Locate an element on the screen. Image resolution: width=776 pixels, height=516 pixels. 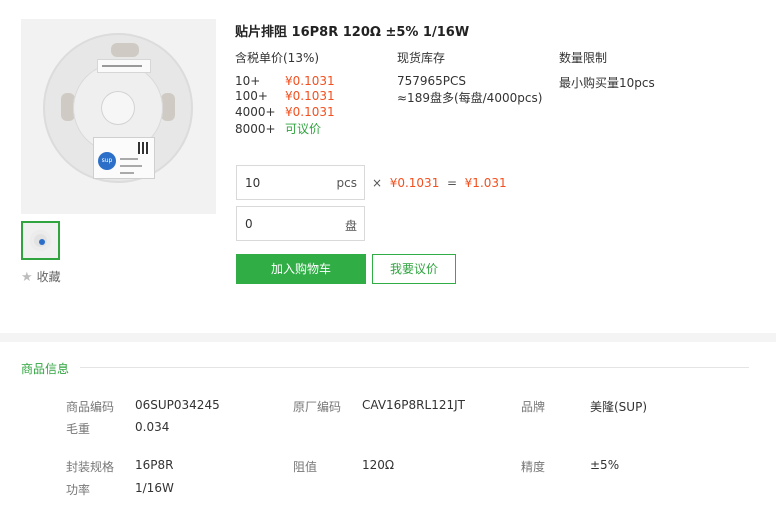
quantity-pcs-unit: pcs is located at coordinates (346, 183).